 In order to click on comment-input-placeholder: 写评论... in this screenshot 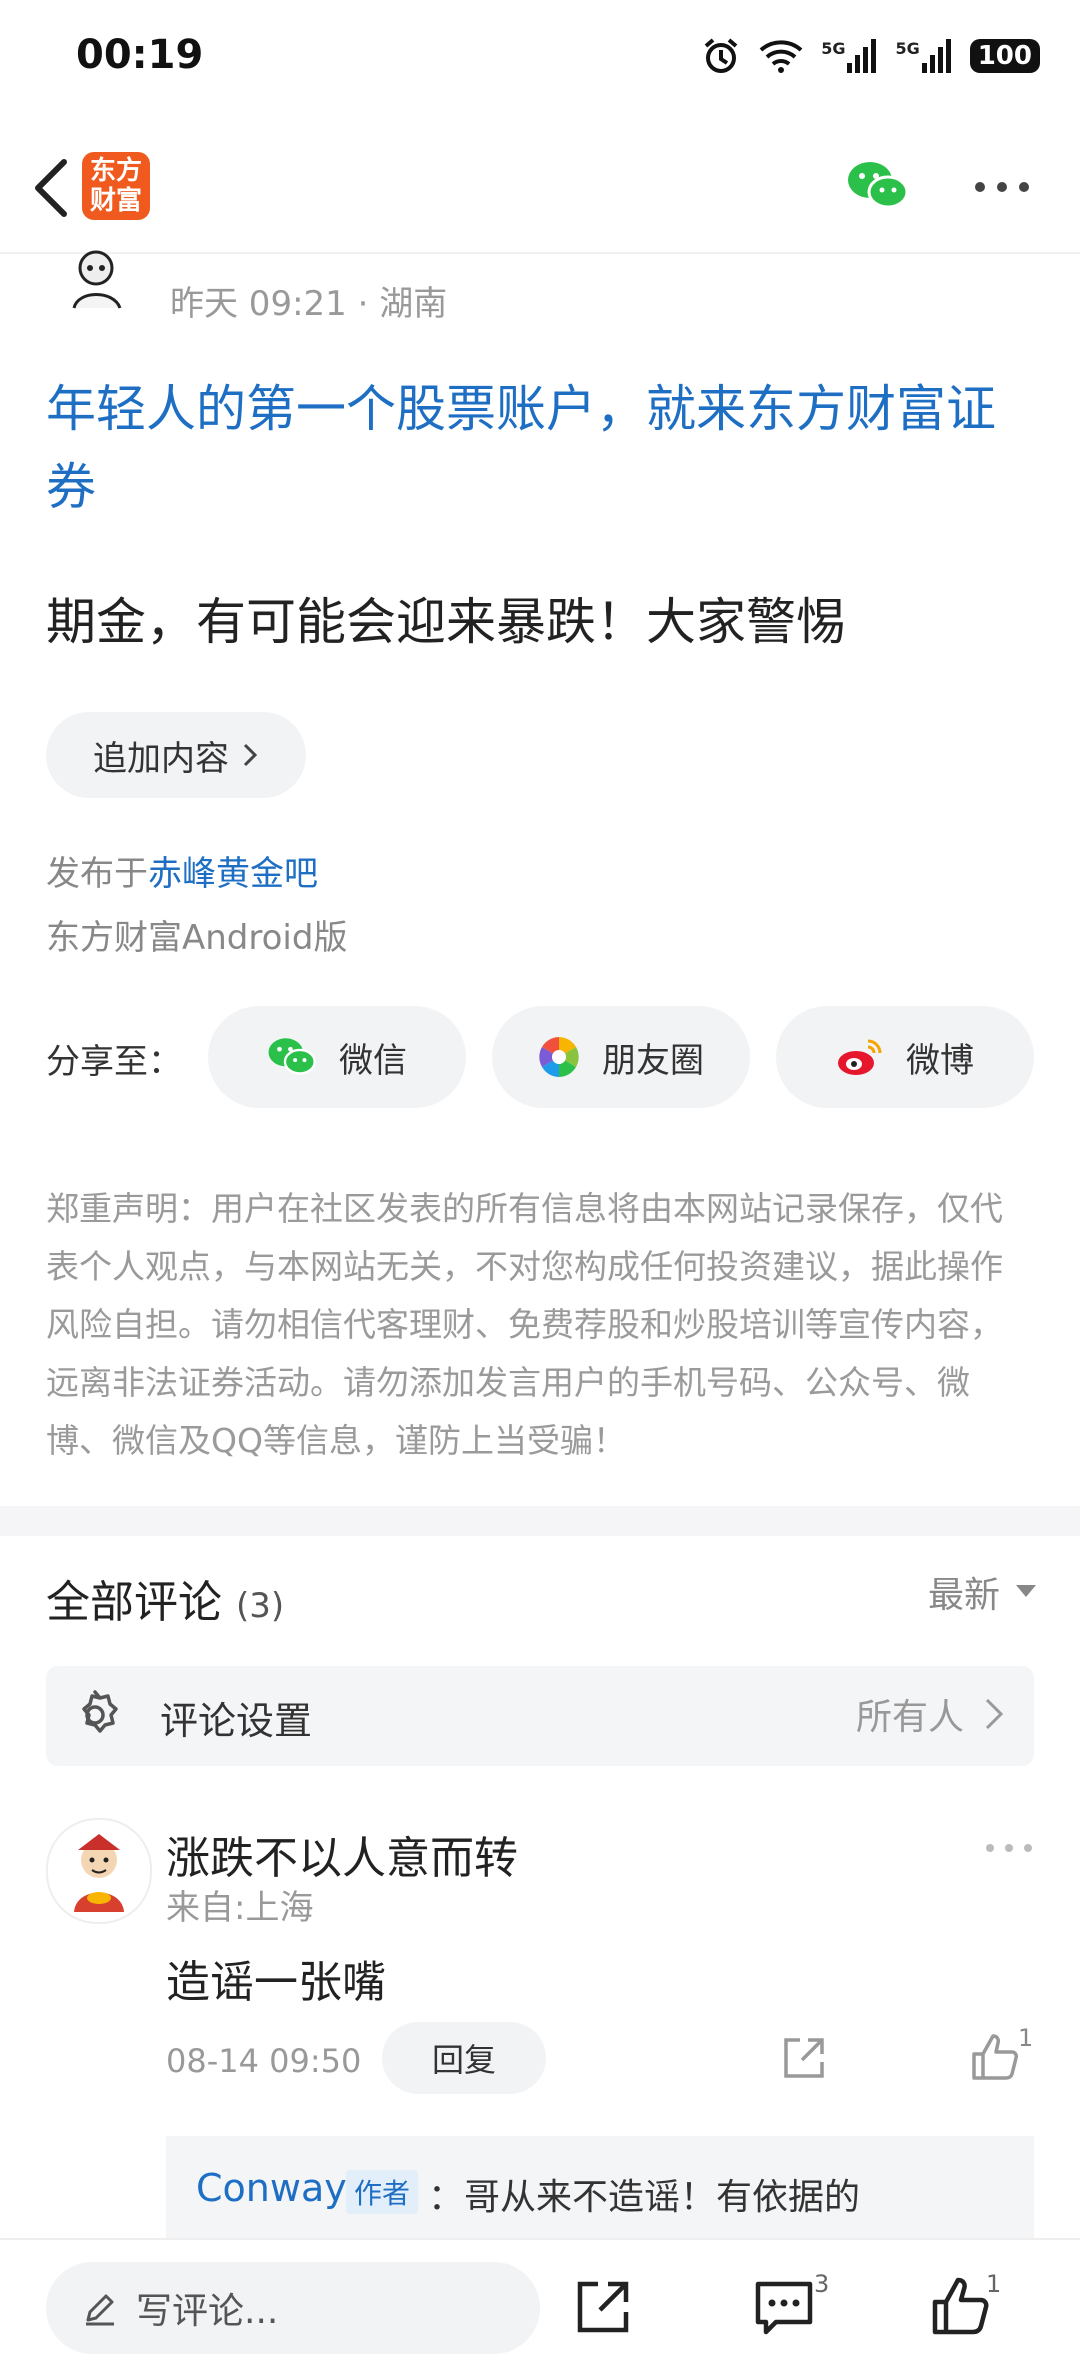, I will do `click(207, 2311)`.